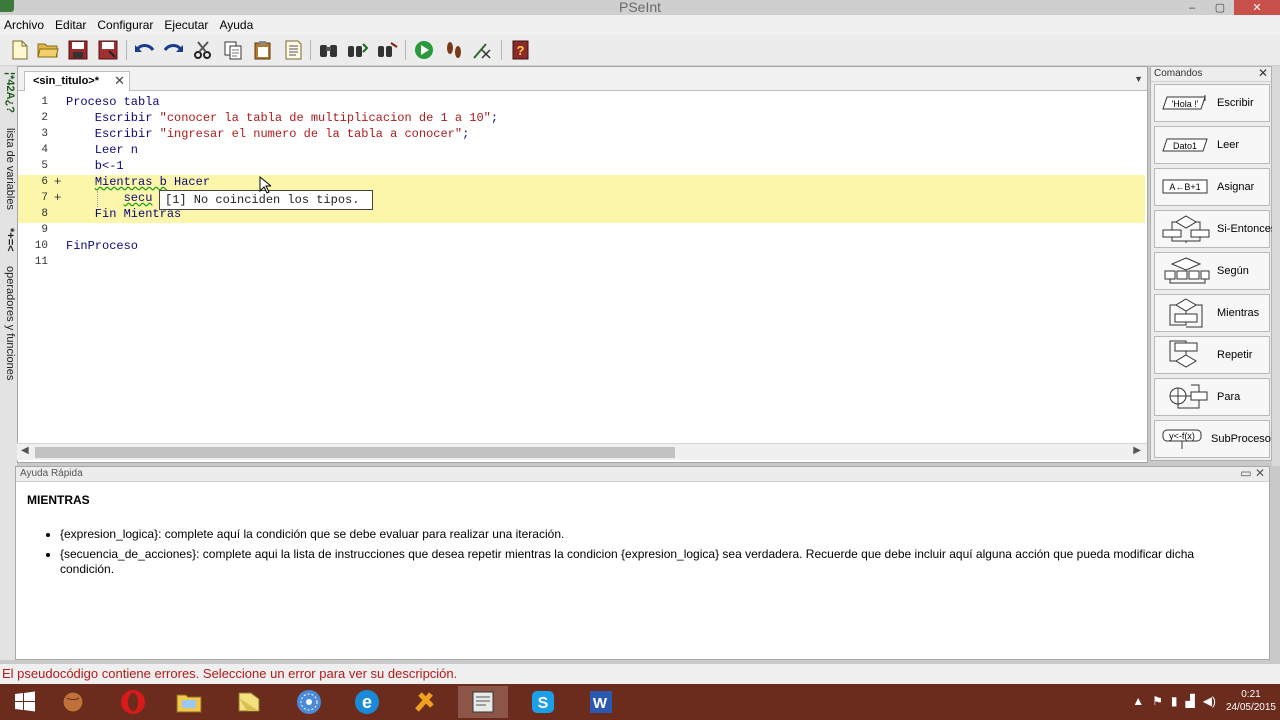 The width and height of the screenshot is (1280, 720). I want to click on close-window-button: ✕, so click(1257, 7).